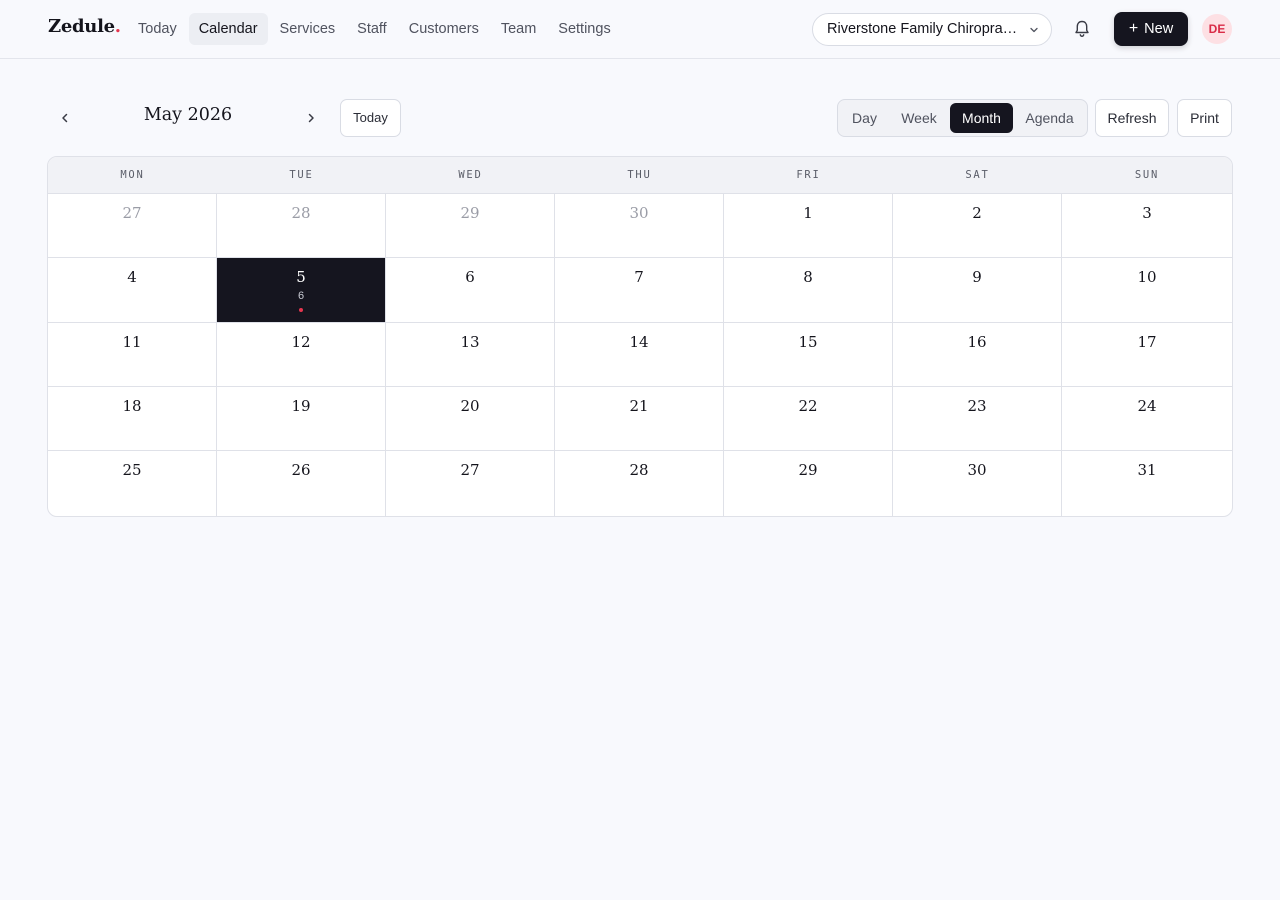 The width and height of the screenshot is (1280, 900). I want to click on calendar-day: 8, so click(808, 290).